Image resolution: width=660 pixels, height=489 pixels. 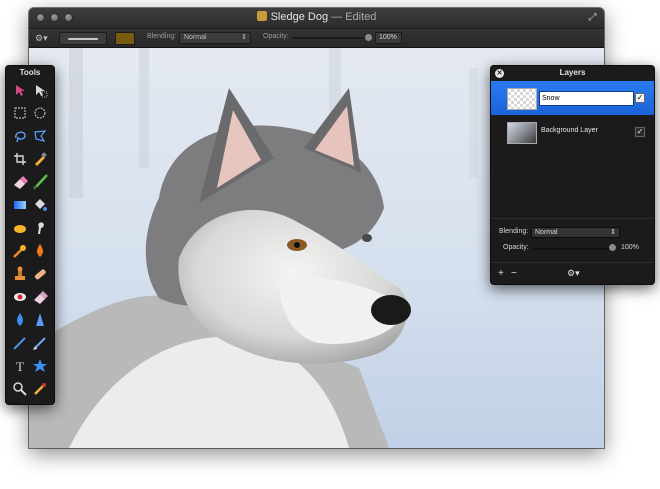 I want to click on sponge-icon, so click(x=20, y=228).